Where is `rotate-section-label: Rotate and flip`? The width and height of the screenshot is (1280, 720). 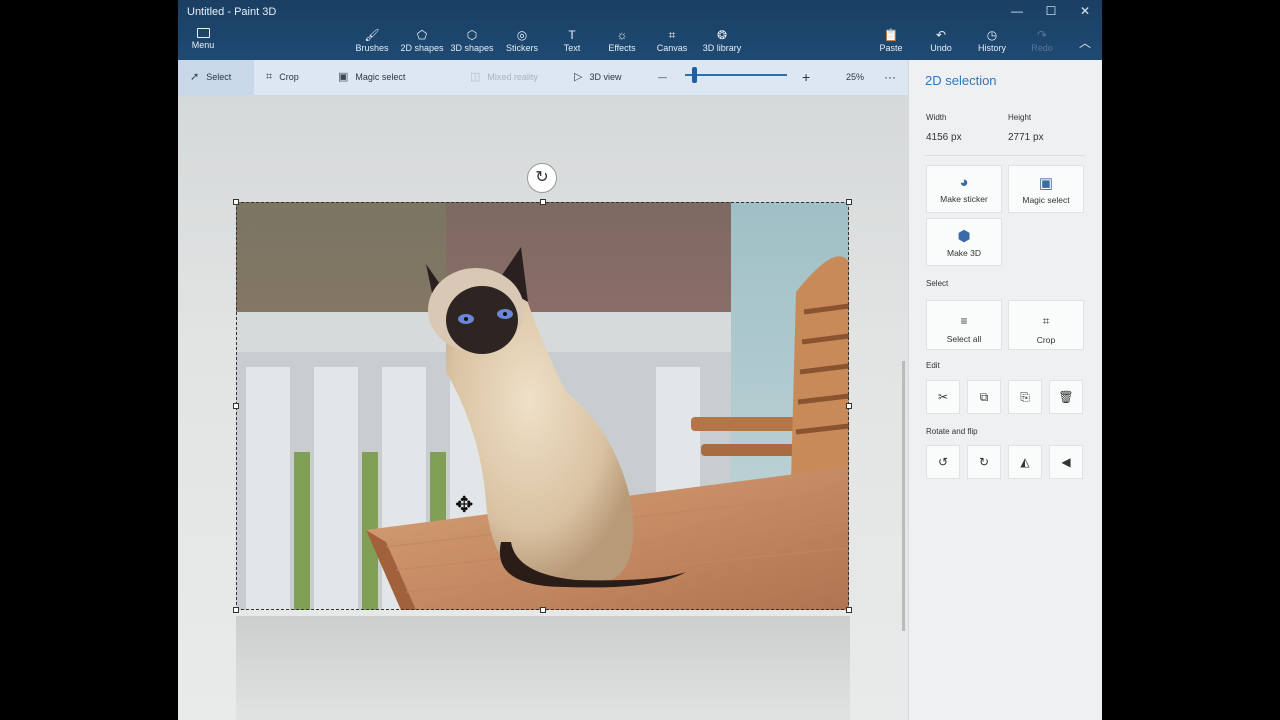 rotate-section-label: Rotate and flip is located at coordinates (952, 431).